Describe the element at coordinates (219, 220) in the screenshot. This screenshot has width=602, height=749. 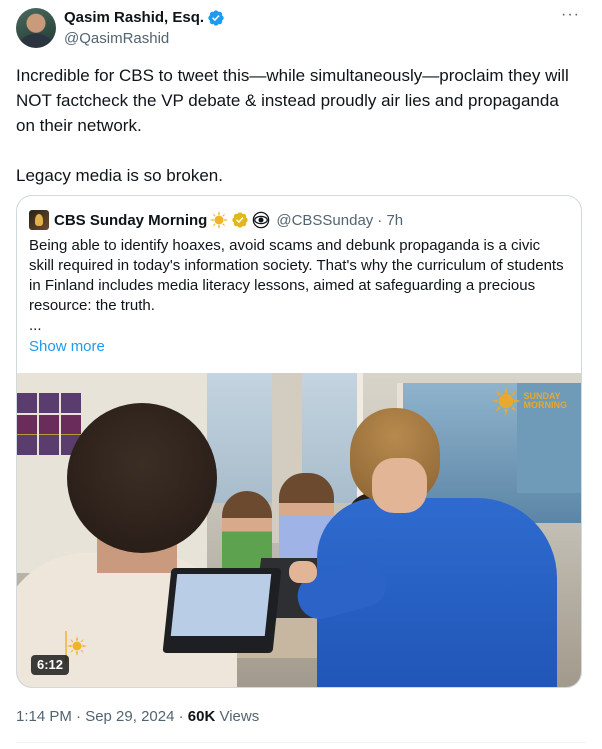
I see `sun-badge-icon` at that location.